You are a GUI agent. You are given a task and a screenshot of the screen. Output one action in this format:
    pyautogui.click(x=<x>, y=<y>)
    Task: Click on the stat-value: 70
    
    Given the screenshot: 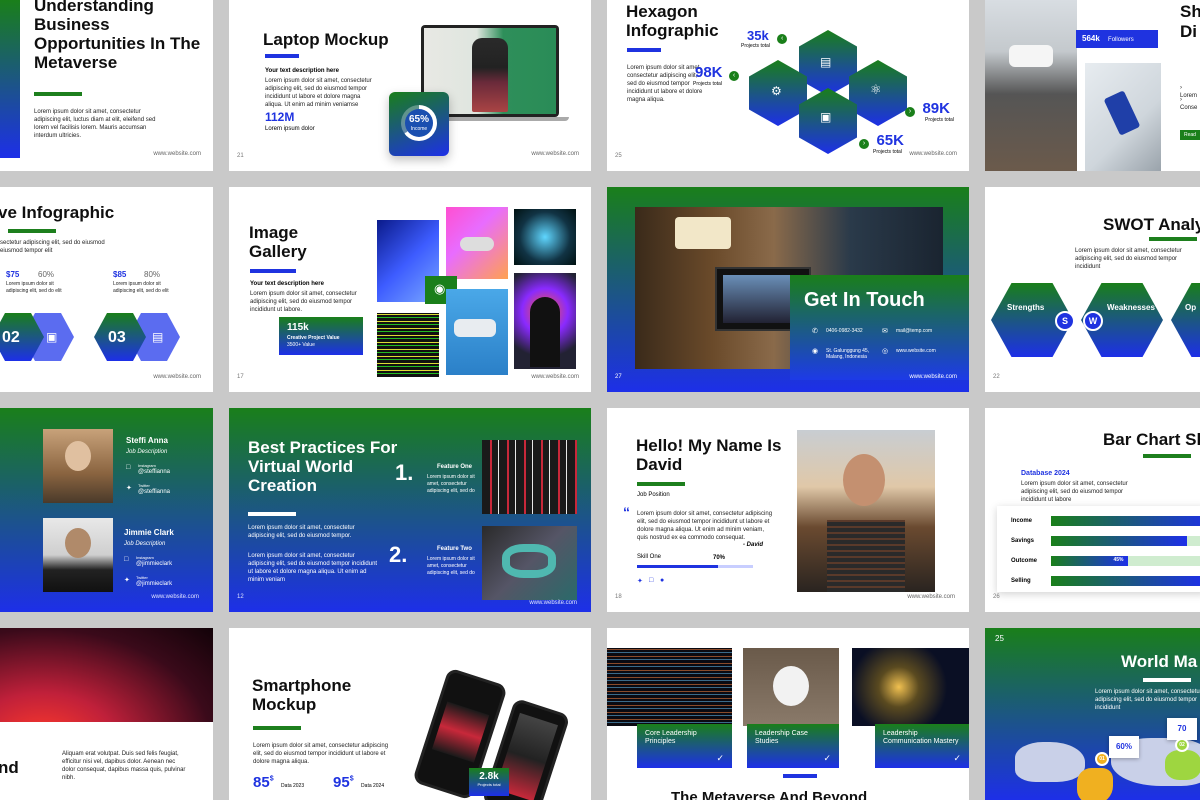 What is the action you would take?
    pyautogui.click(x=1182, y=728)
    